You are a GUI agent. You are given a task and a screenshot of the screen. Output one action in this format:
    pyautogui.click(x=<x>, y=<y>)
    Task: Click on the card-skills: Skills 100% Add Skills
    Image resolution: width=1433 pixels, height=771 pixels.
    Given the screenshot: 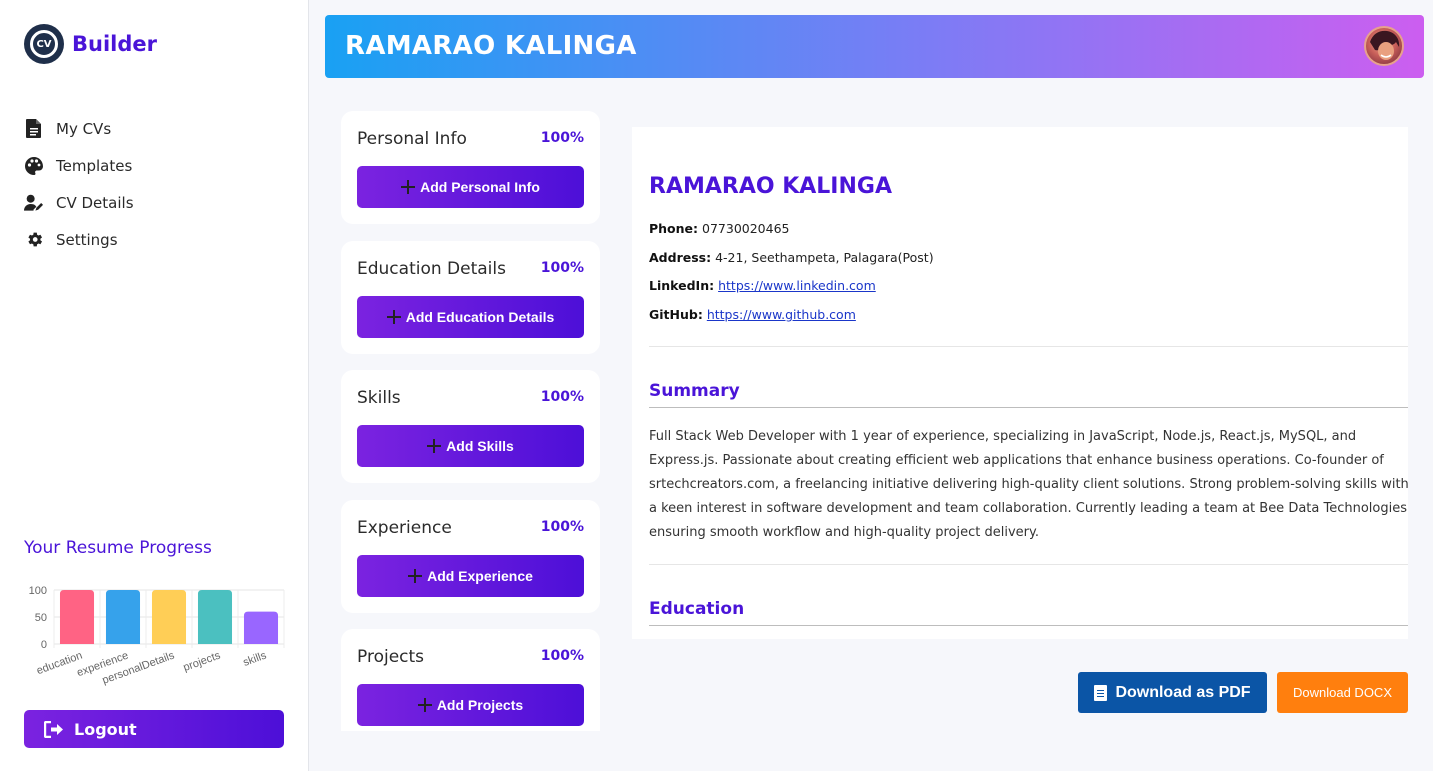 What is the action you would take?
    pyautogui.click(x=470, y=426)
    